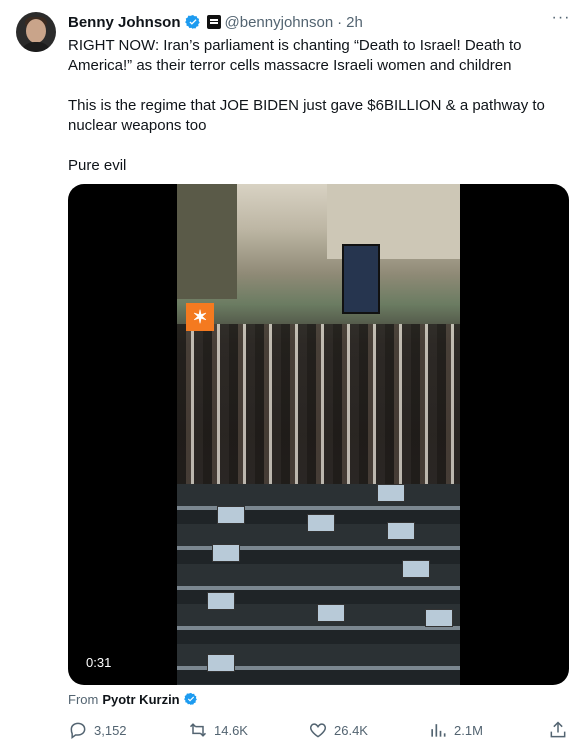  I want to click on tweet-paragraph-3: Pure evil, so click(97, 165).